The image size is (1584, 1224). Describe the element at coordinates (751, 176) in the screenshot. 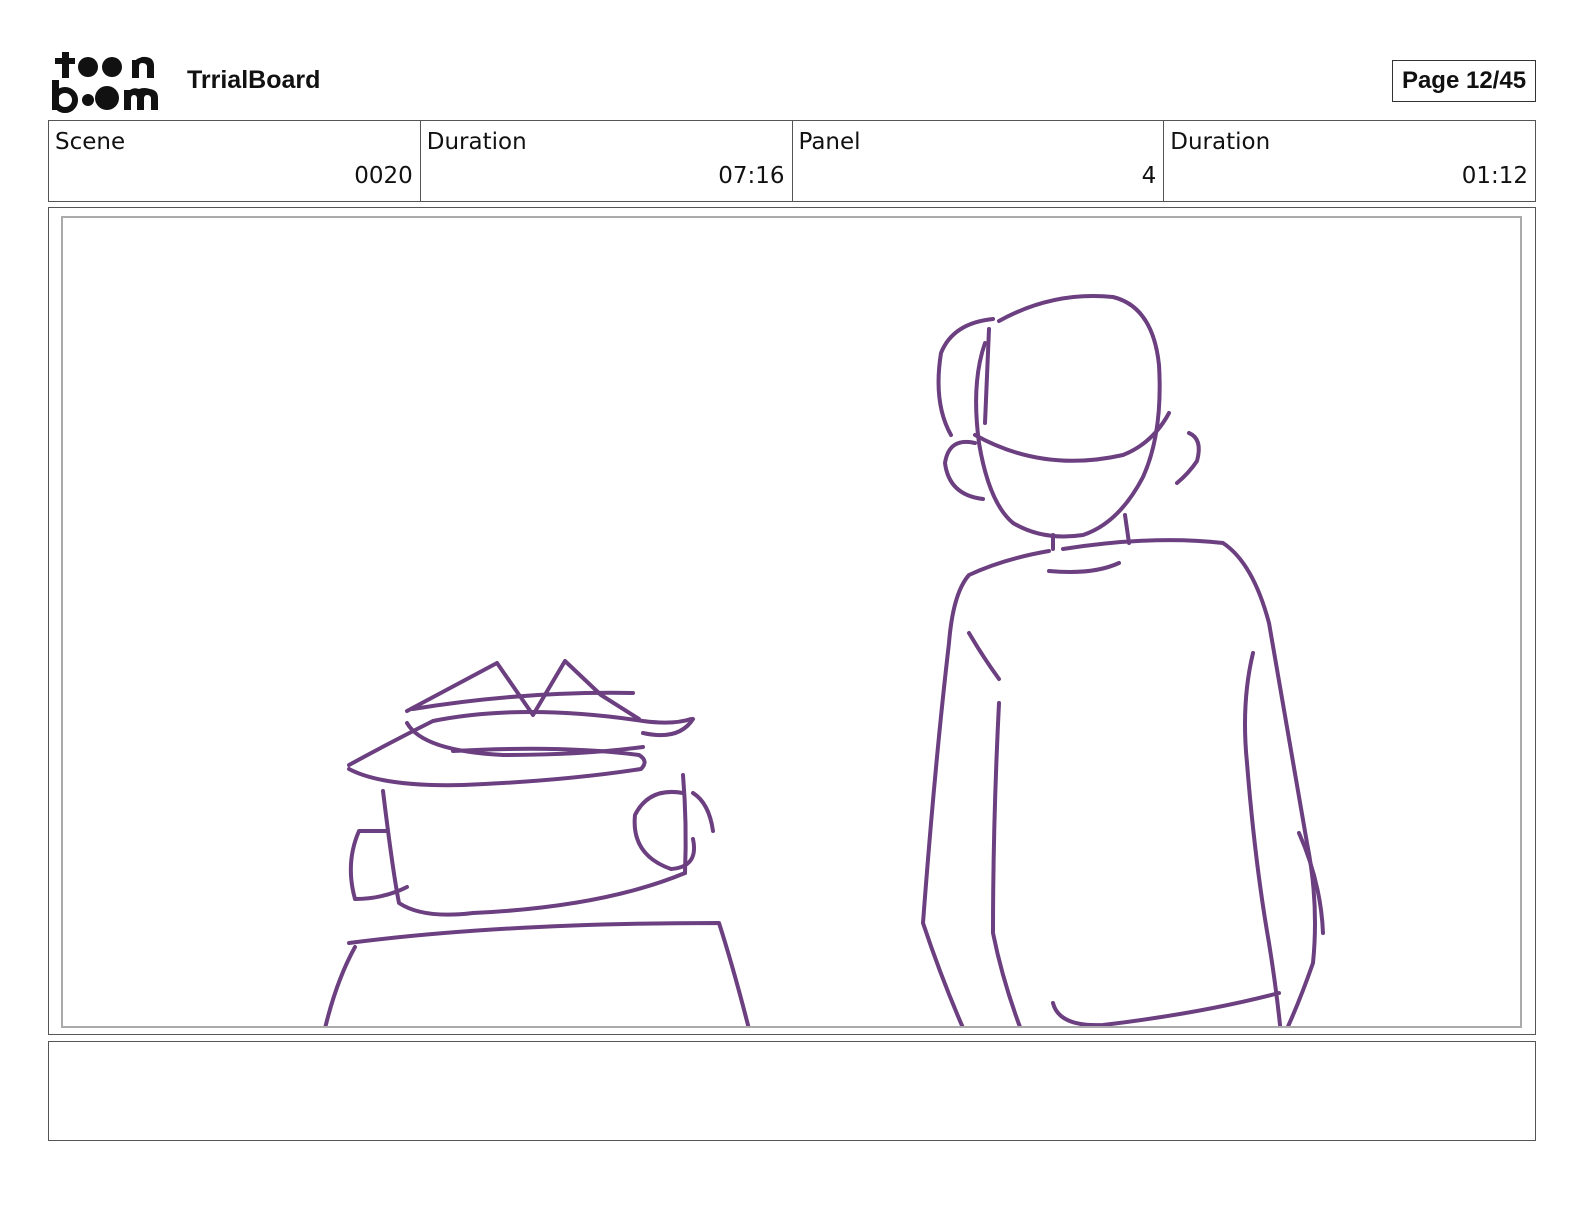

I see `scene-duration-value: 07:16` at that location.